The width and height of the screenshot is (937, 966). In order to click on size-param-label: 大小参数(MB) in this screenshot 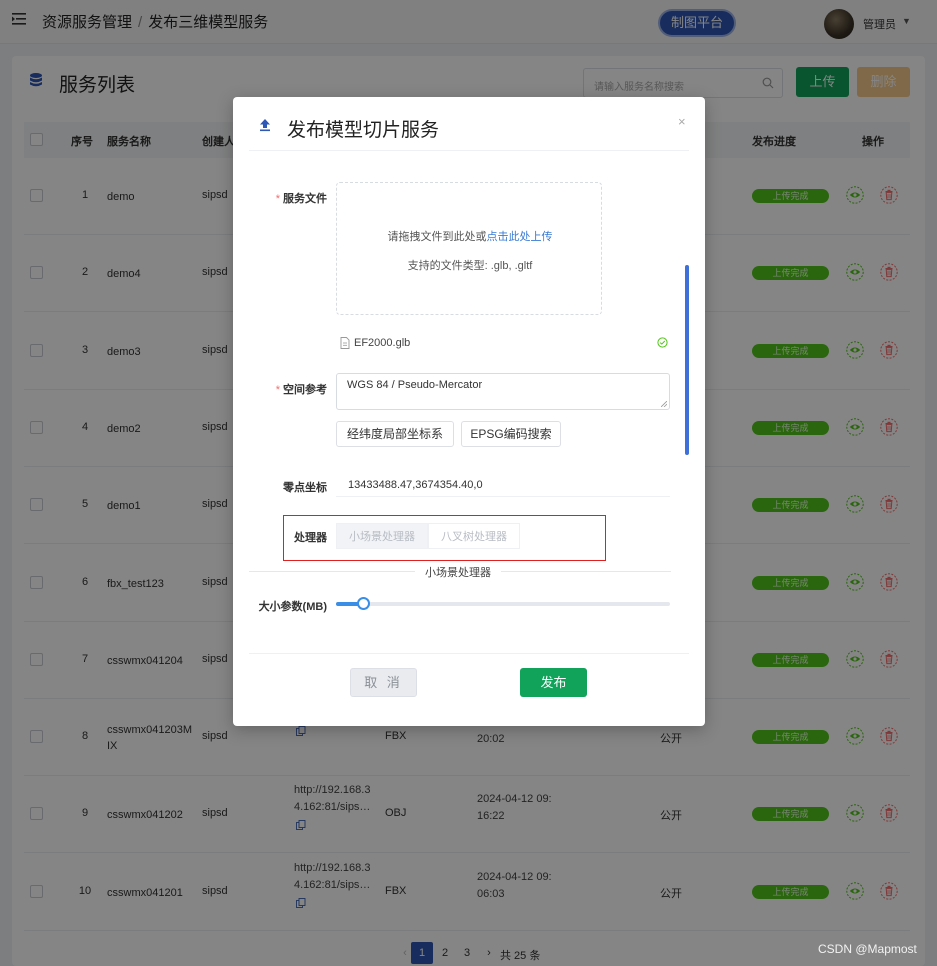, I will do `click(292, 607)`.